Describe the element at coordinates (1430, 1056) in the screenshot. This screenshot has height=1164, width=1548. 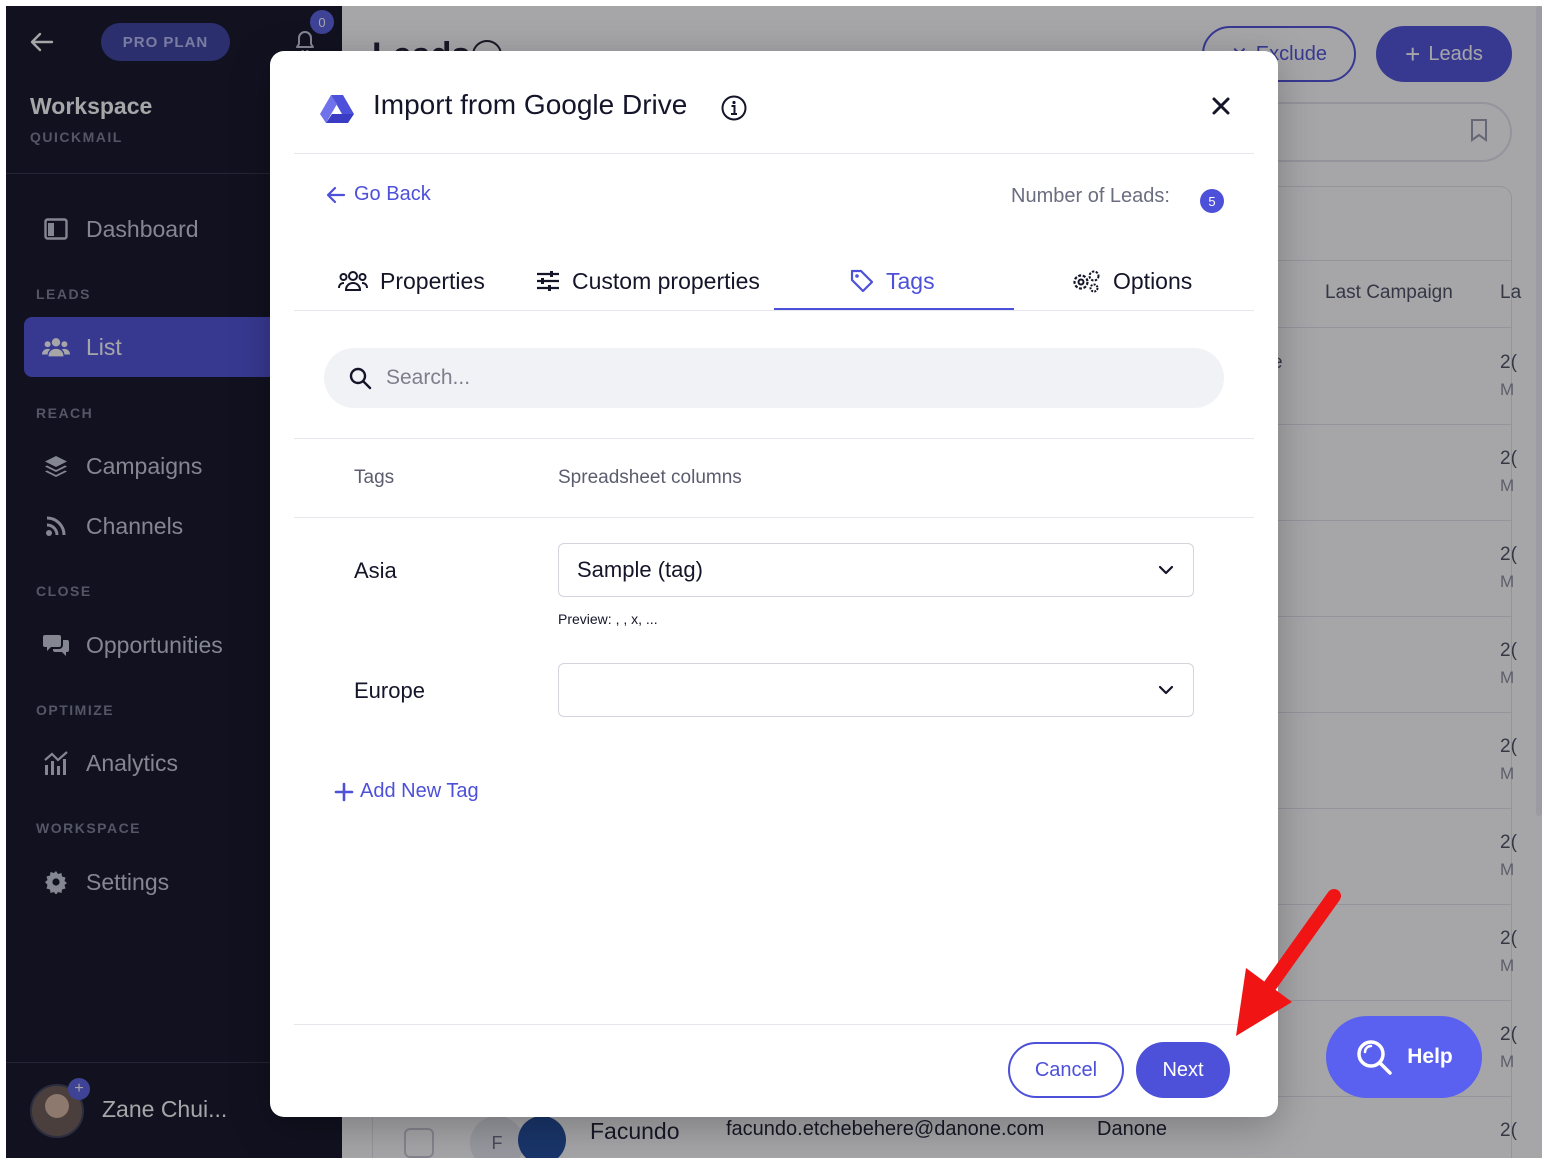
I see `help-label: Help` at that location.